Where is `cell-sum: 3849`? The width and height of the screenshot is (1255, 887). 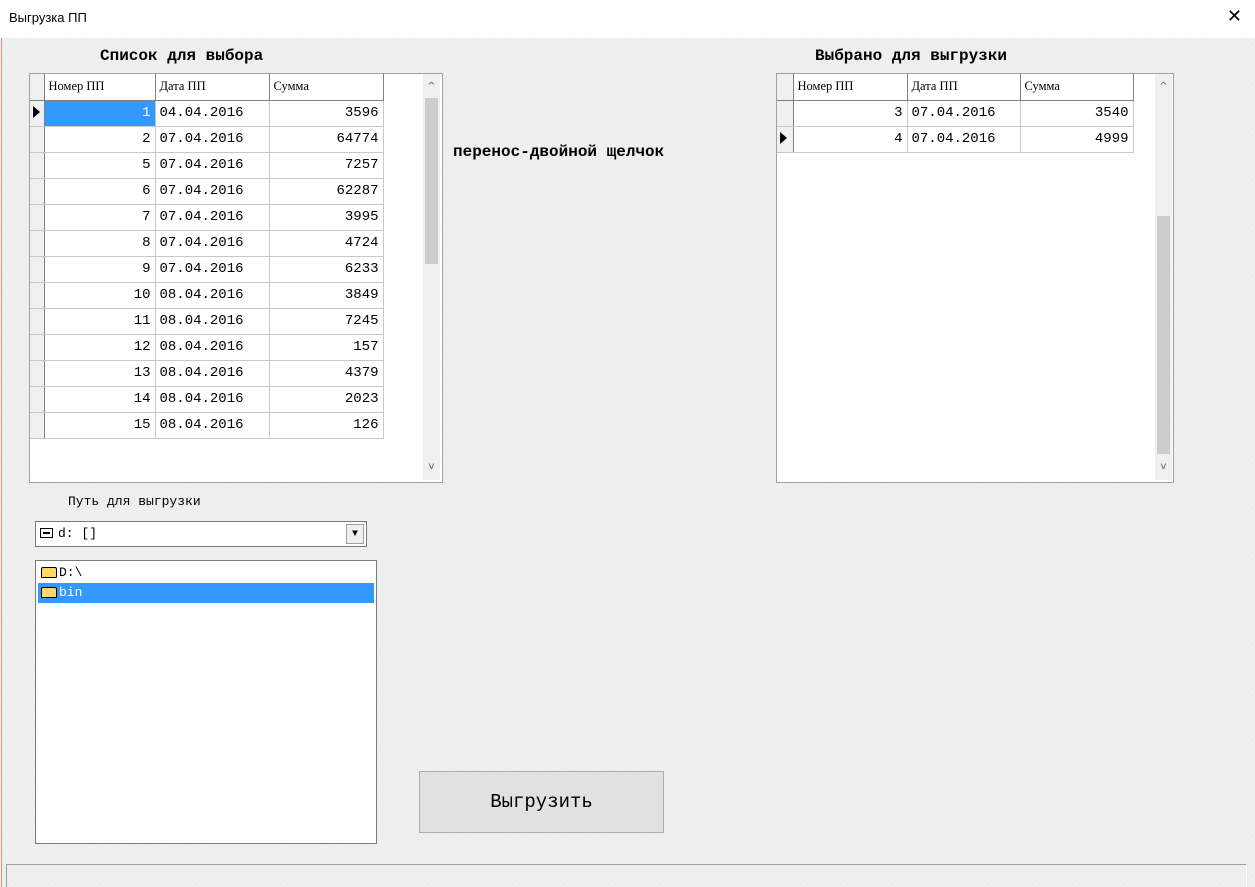 cell-sum: 3849 is located at coordinates (326, 295).